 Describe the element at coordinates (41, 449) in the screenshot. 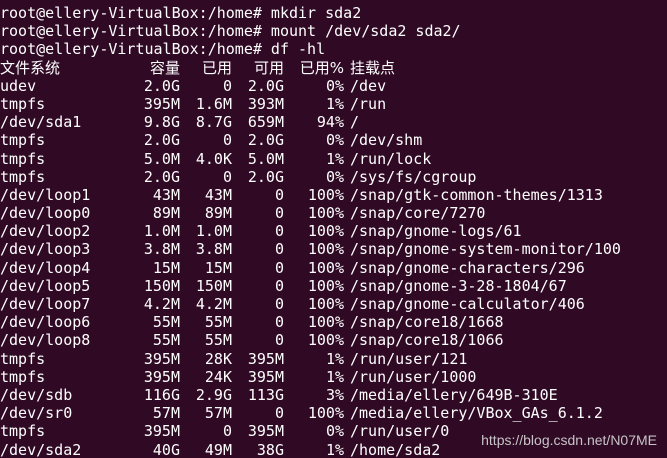

I see `cell-filesystem: /dev/sda2` at that location.